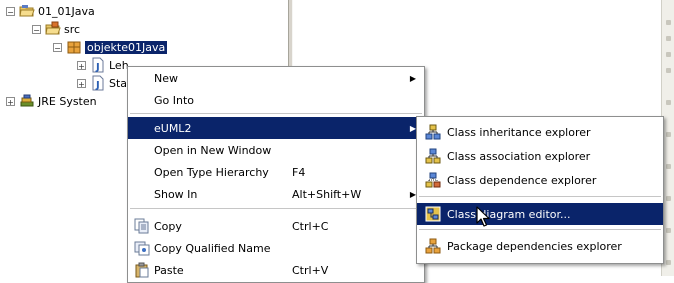 This screenshot has height=283, width=674. I want to click on copy-qualified-name-icon, so click(142, 248).